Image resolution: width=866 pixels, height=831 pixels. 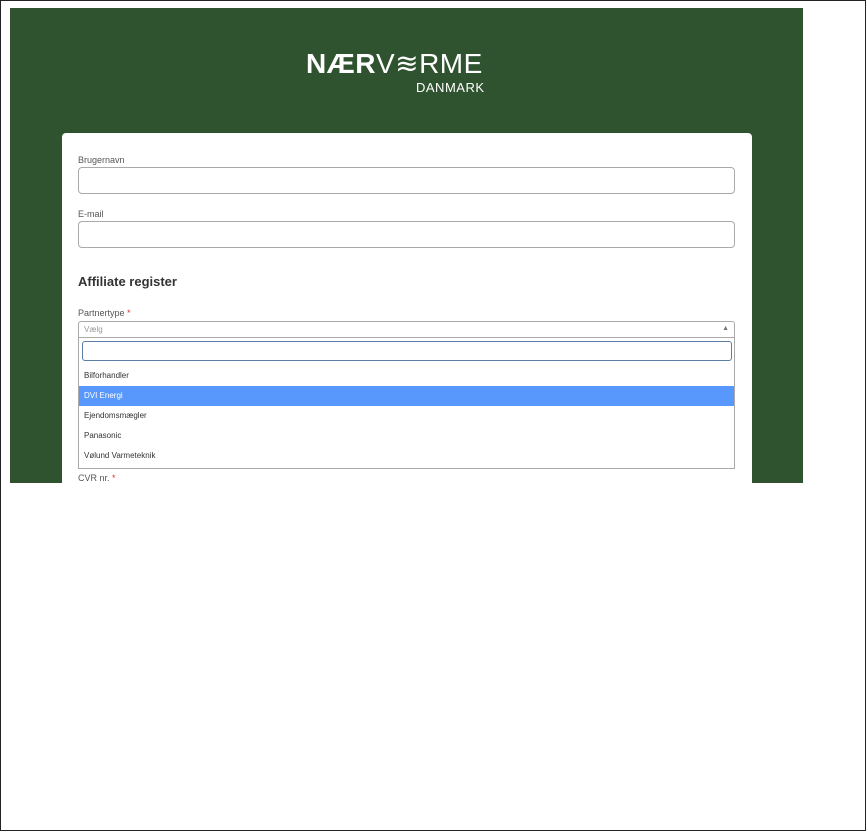 What do you see at coordinates (406, 329) in the screenshot?
I see `partnertype-select: Vælg ▲` at bounding box center [406, 329].